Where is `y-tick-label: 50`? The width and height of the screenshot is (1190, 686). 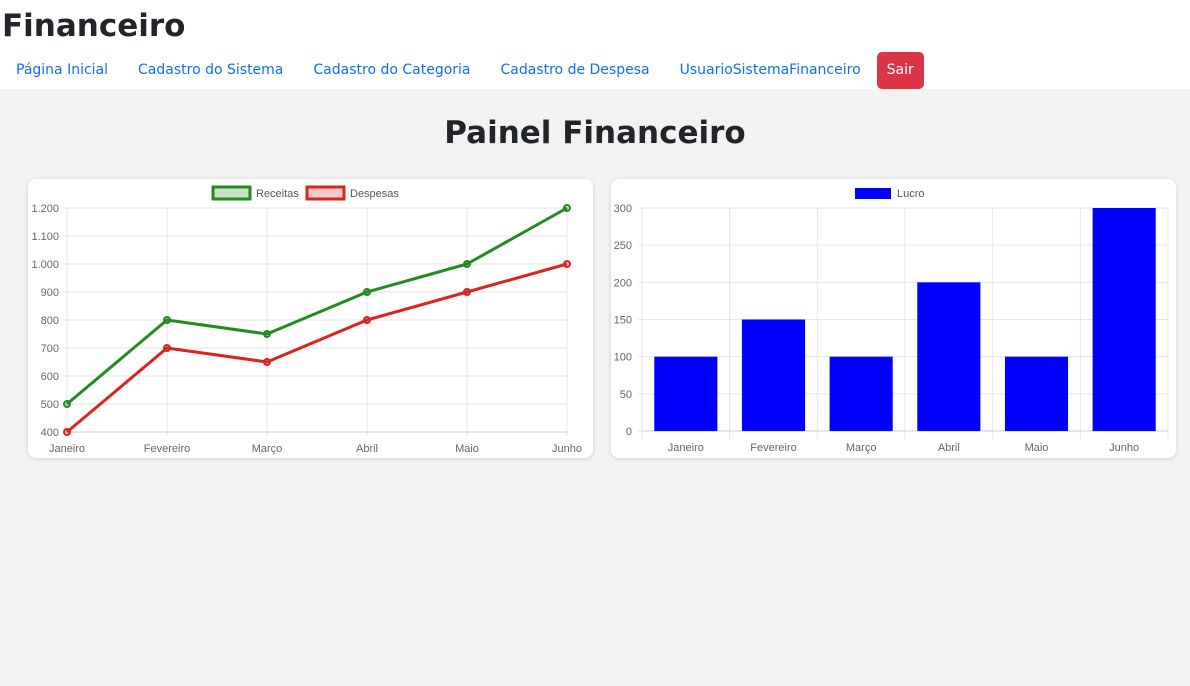 y-tick-label: 50 is located at coordinates (626, 395).